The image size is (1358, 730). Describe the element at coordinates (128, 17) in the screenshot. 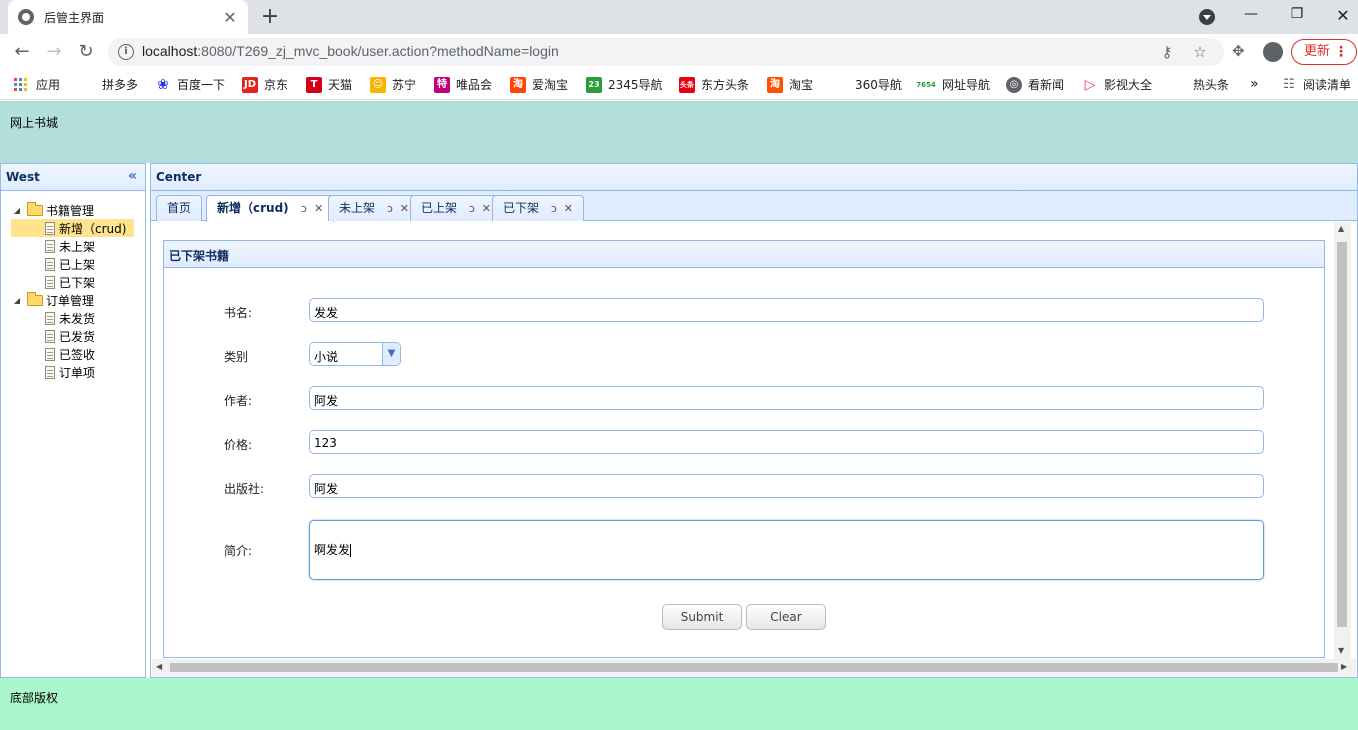

I see `browser-tab: 后管主界面 ✕` at that location.